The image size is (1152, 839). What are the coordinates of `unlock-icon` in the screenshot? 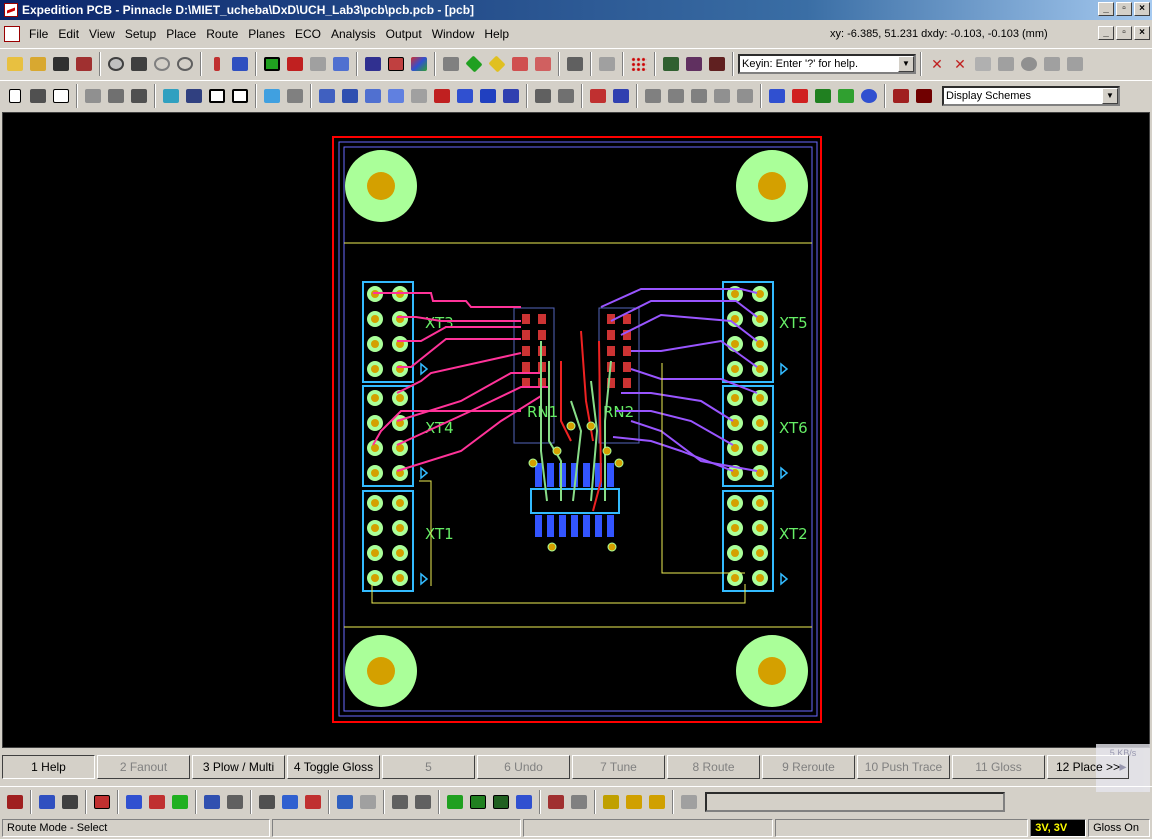 It's located at (745, 96).